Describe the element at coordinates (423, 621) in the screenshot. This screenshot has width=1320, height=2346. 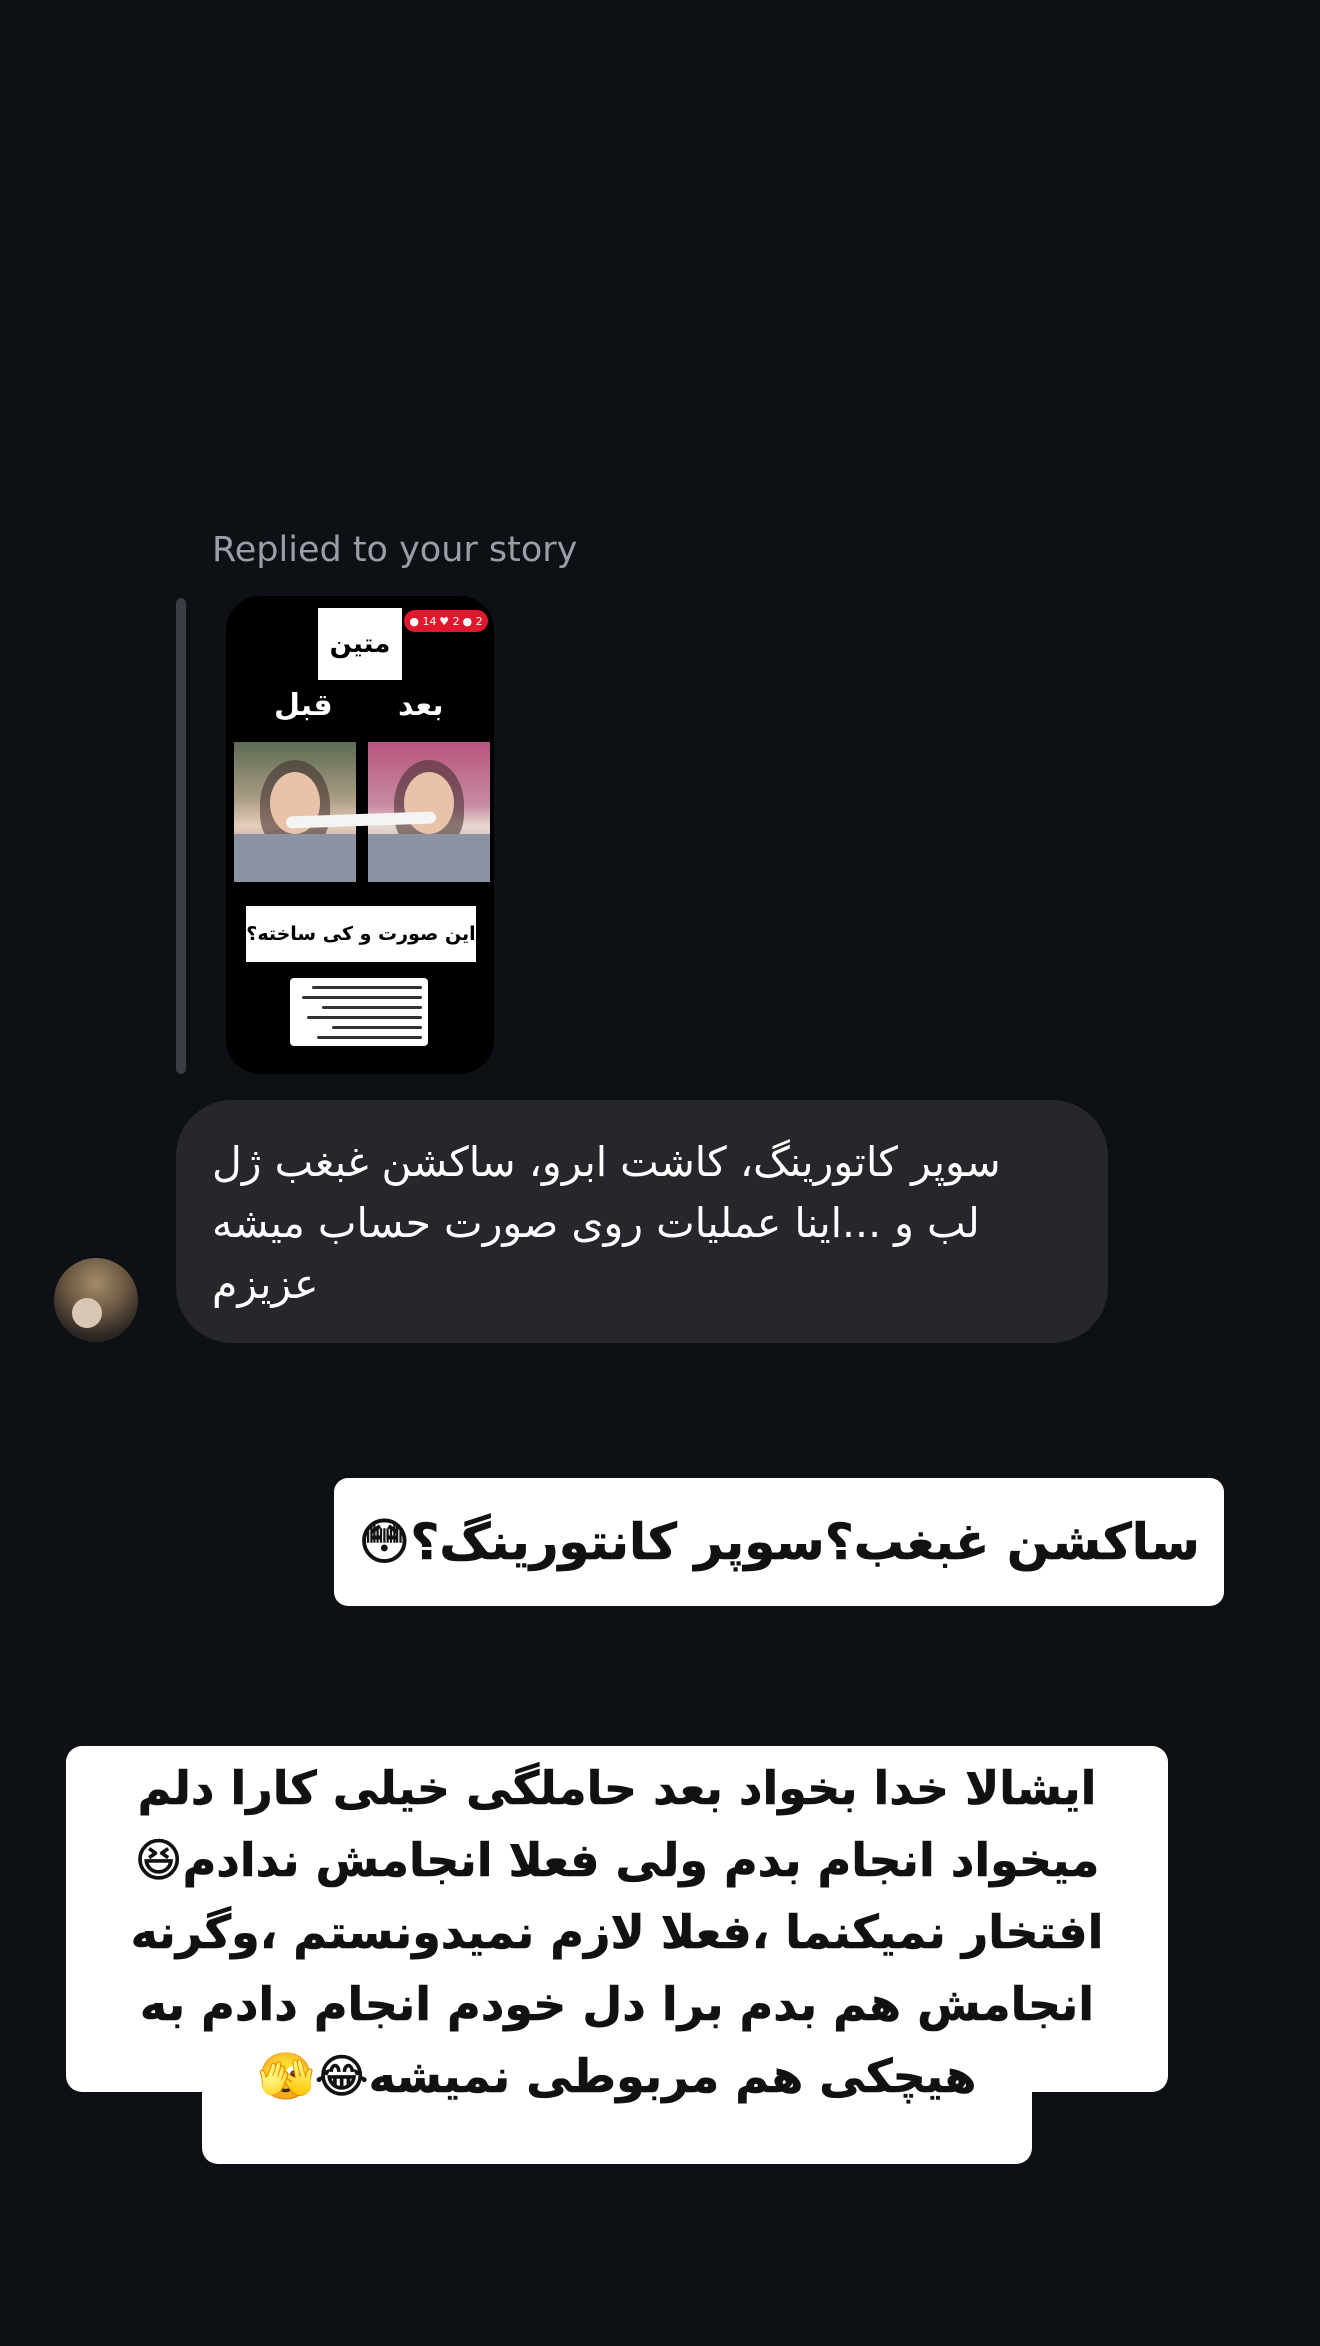
I see `comment-count: ● 14` at that location.